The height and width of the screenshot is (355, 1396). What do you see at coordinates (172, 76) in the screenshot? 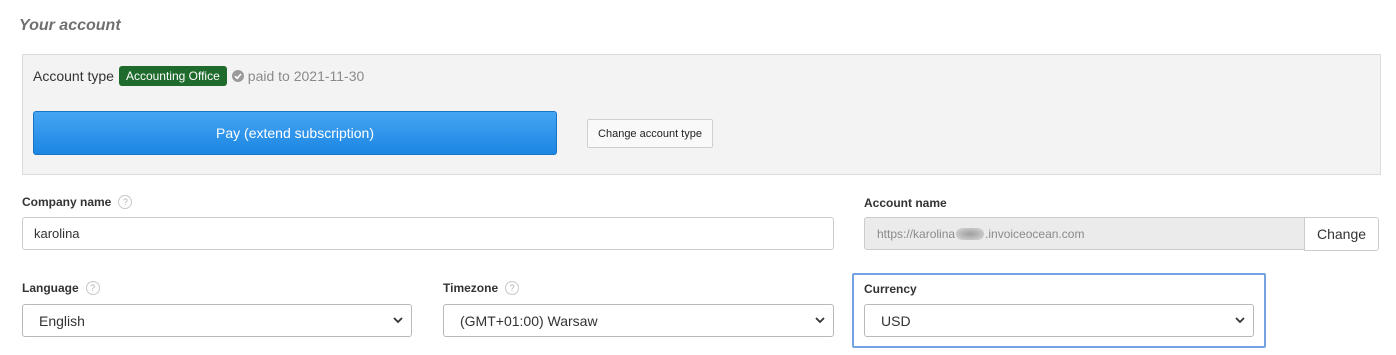
I see `account-type-badge: Accounting Office` at bounding box center [172, 76].